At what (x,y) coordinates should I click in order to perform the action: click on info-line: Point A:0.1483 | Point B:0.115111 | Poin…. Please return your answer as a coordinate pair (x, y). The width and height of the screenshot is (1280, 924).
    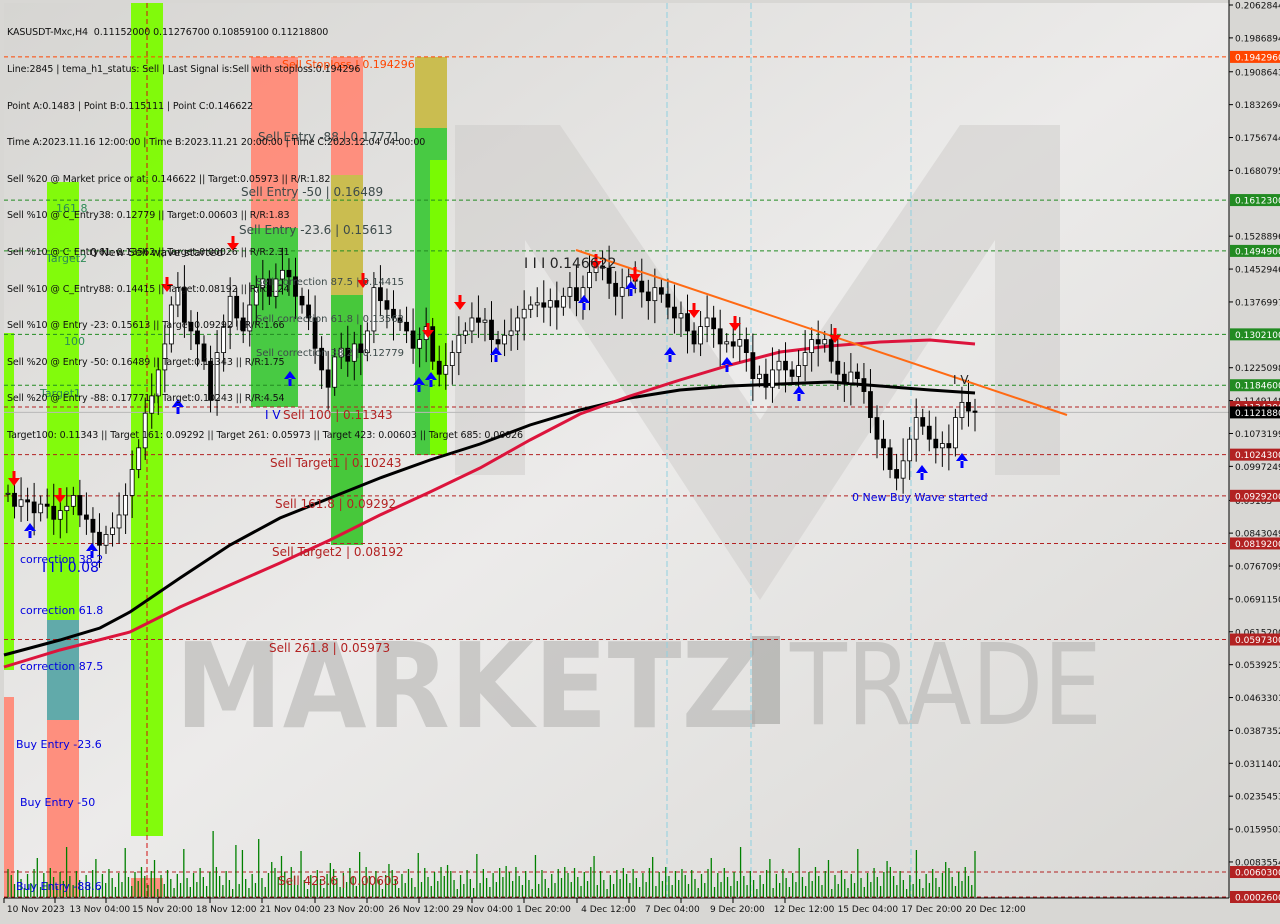
    Looking at the image, I should click on (130, 106).